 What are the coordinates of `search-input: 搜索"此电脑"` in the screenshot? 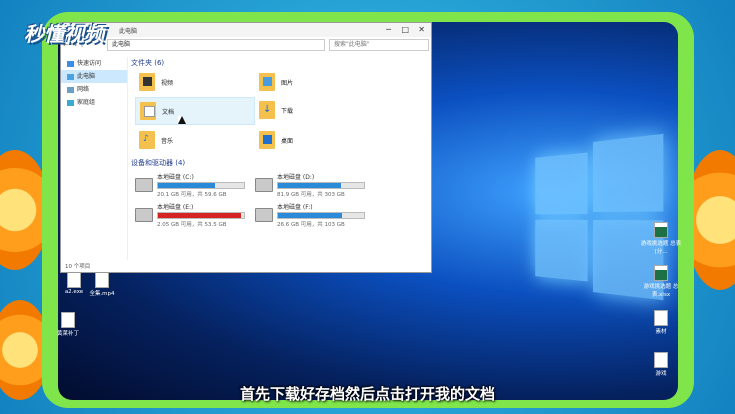 It's located at (379, 45).